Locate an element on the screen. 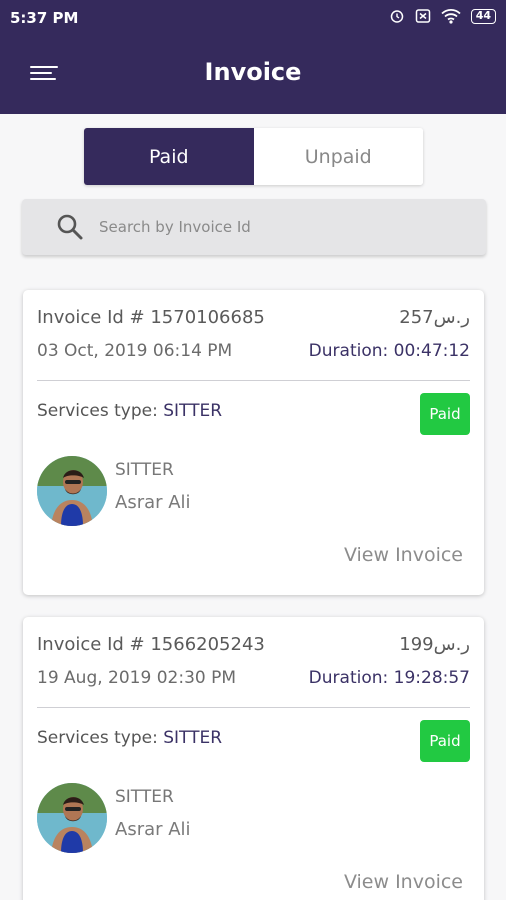  invoice-amount: ر.س199 is located at coordinates (434, 644).